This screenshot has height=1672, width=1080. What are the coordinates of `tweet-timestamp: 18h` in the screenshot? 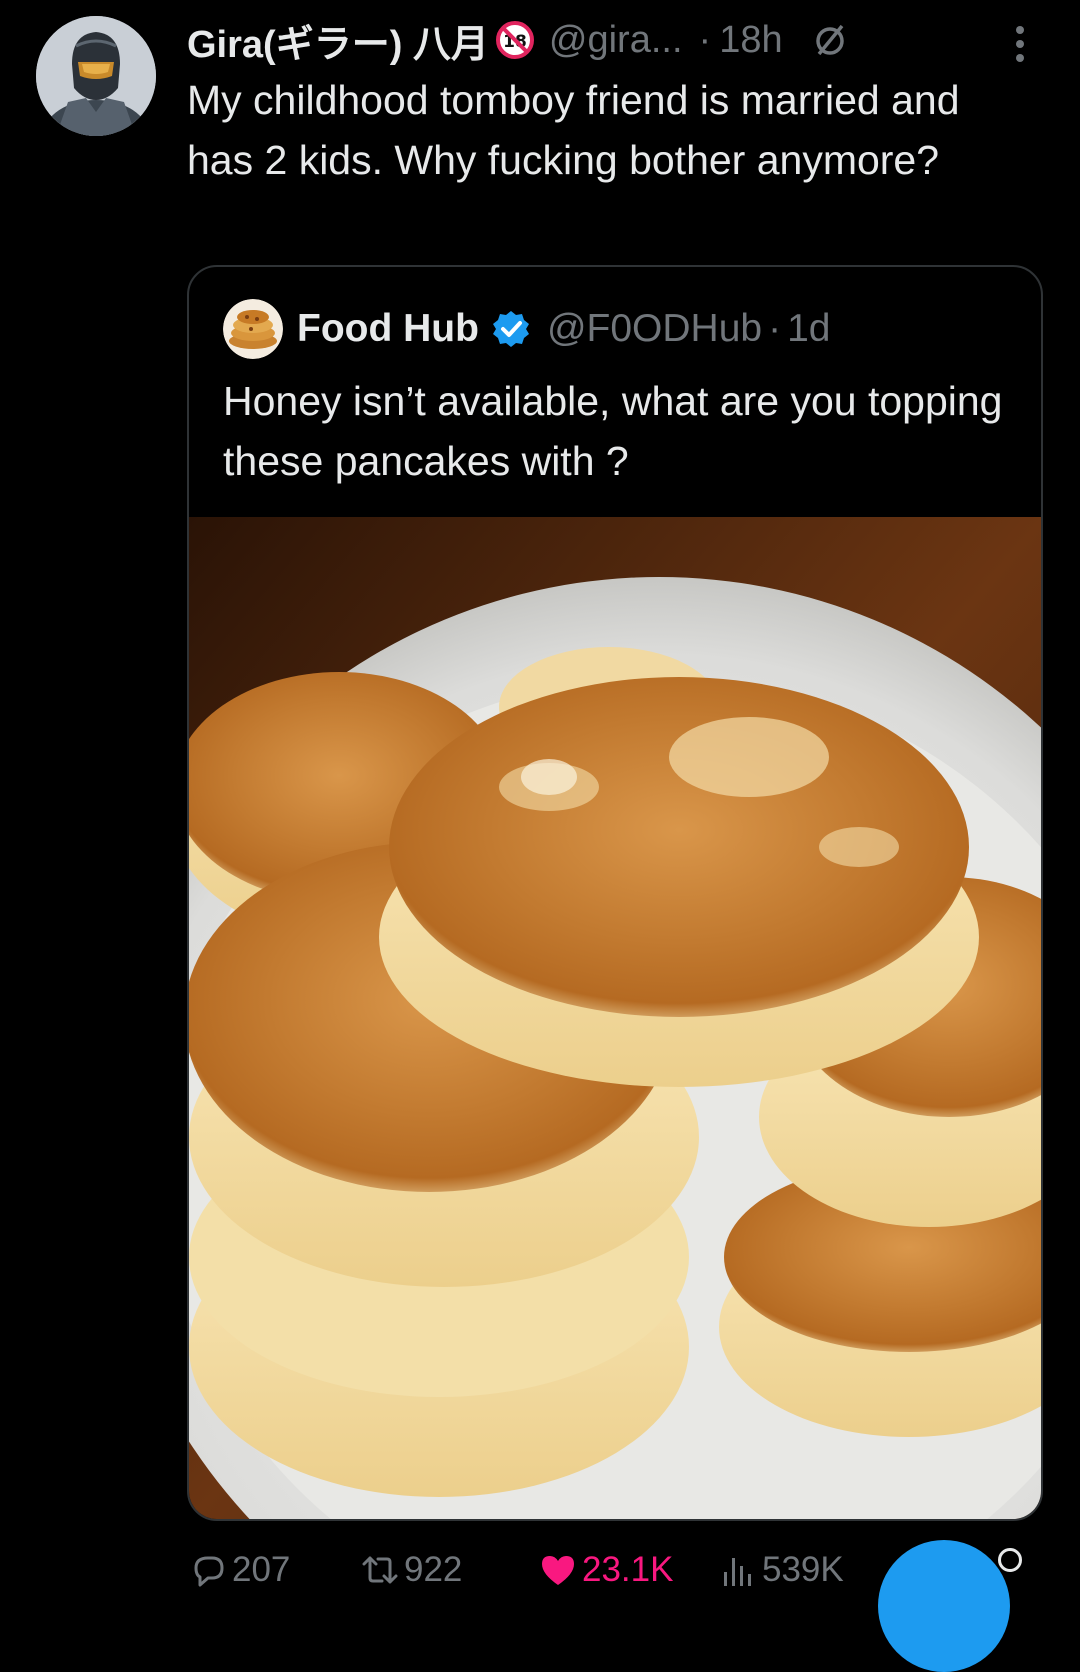 It's located at (750, 40).